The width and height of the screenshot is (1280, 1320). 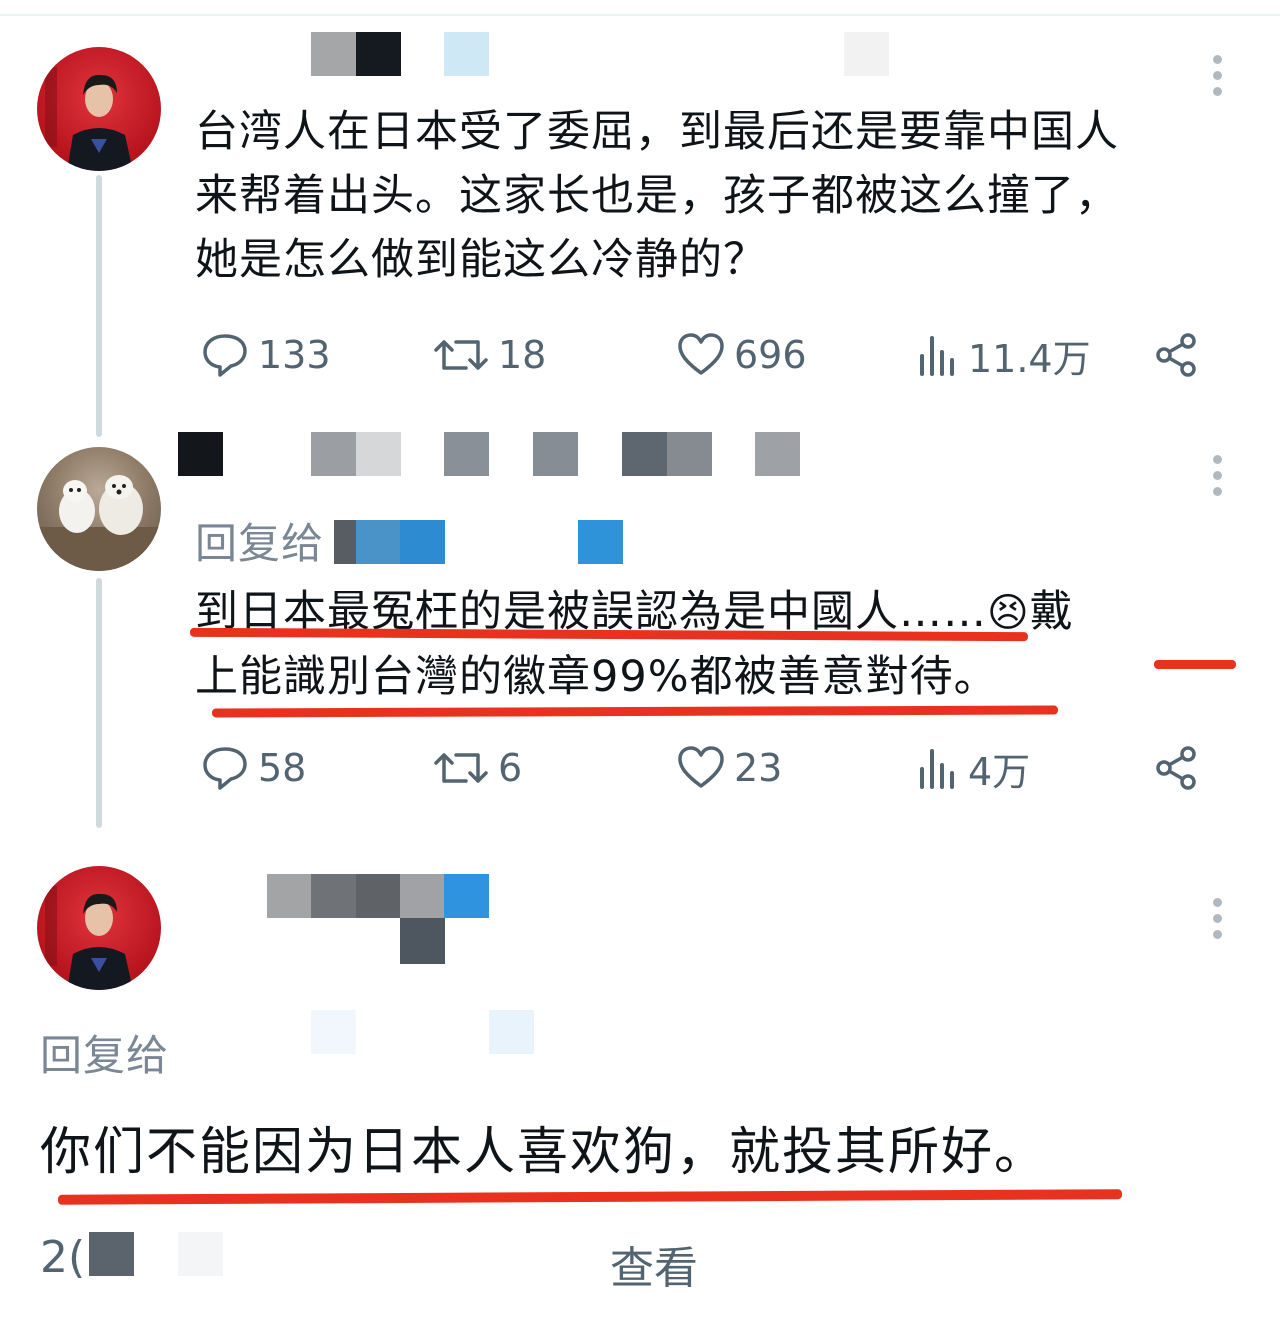 I want to click on tweet-actions: 58 6 23 4万, so click(x=640, y=768).